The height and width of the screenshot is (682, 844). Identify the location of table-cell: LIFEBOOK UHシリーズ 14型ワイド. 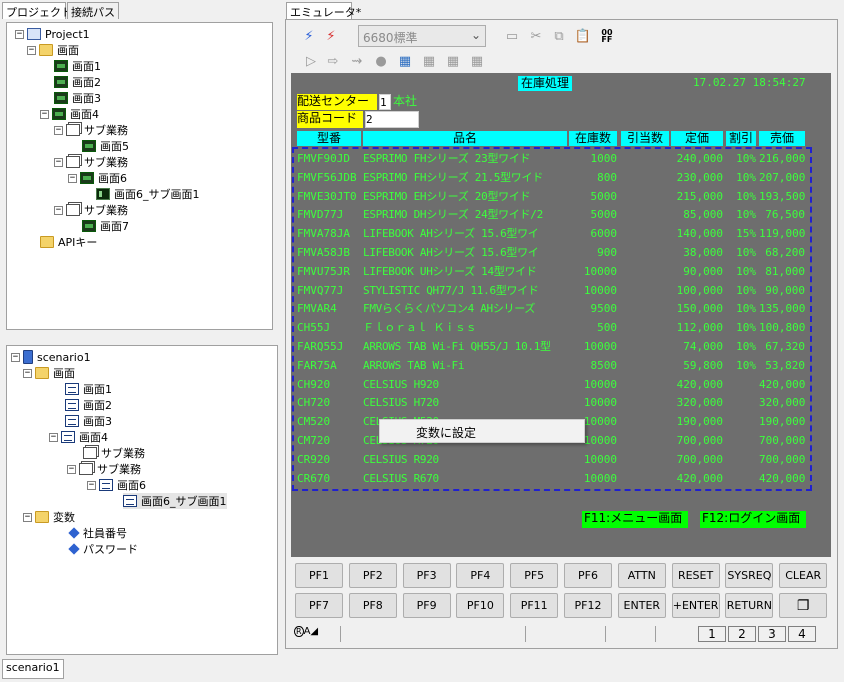
(465, 271).